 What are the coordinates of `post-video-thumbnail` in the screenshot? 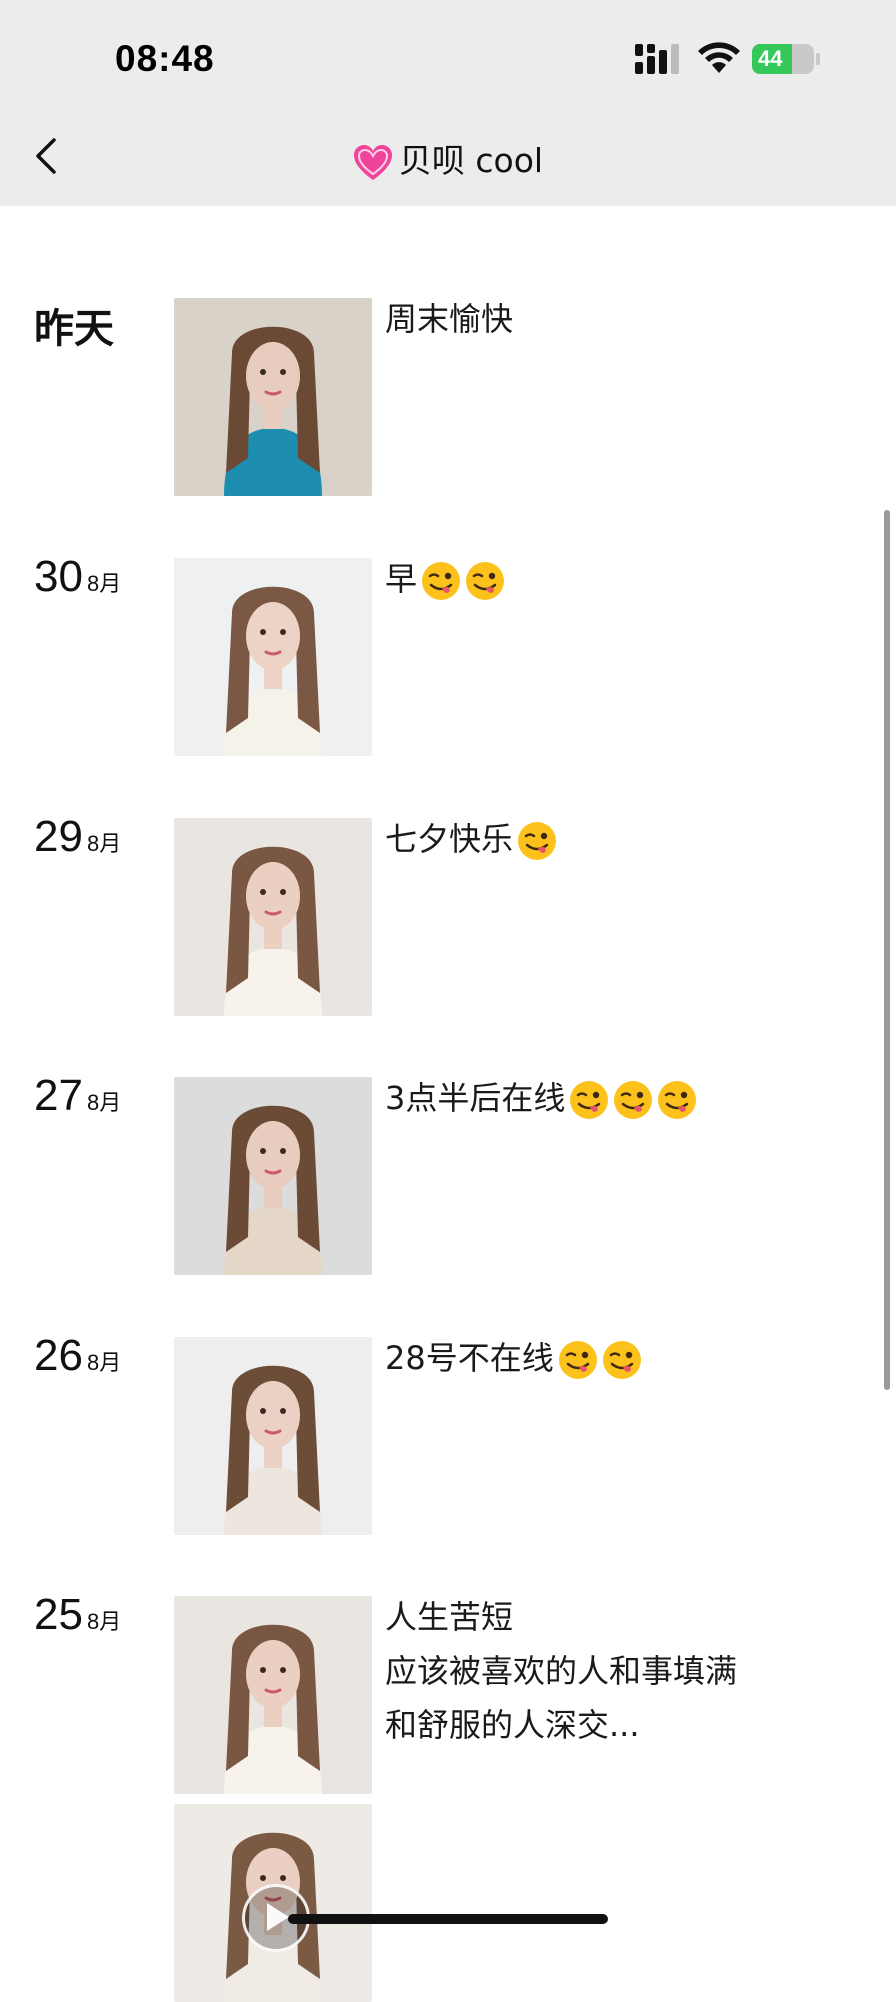 It's located at (273, 1903).